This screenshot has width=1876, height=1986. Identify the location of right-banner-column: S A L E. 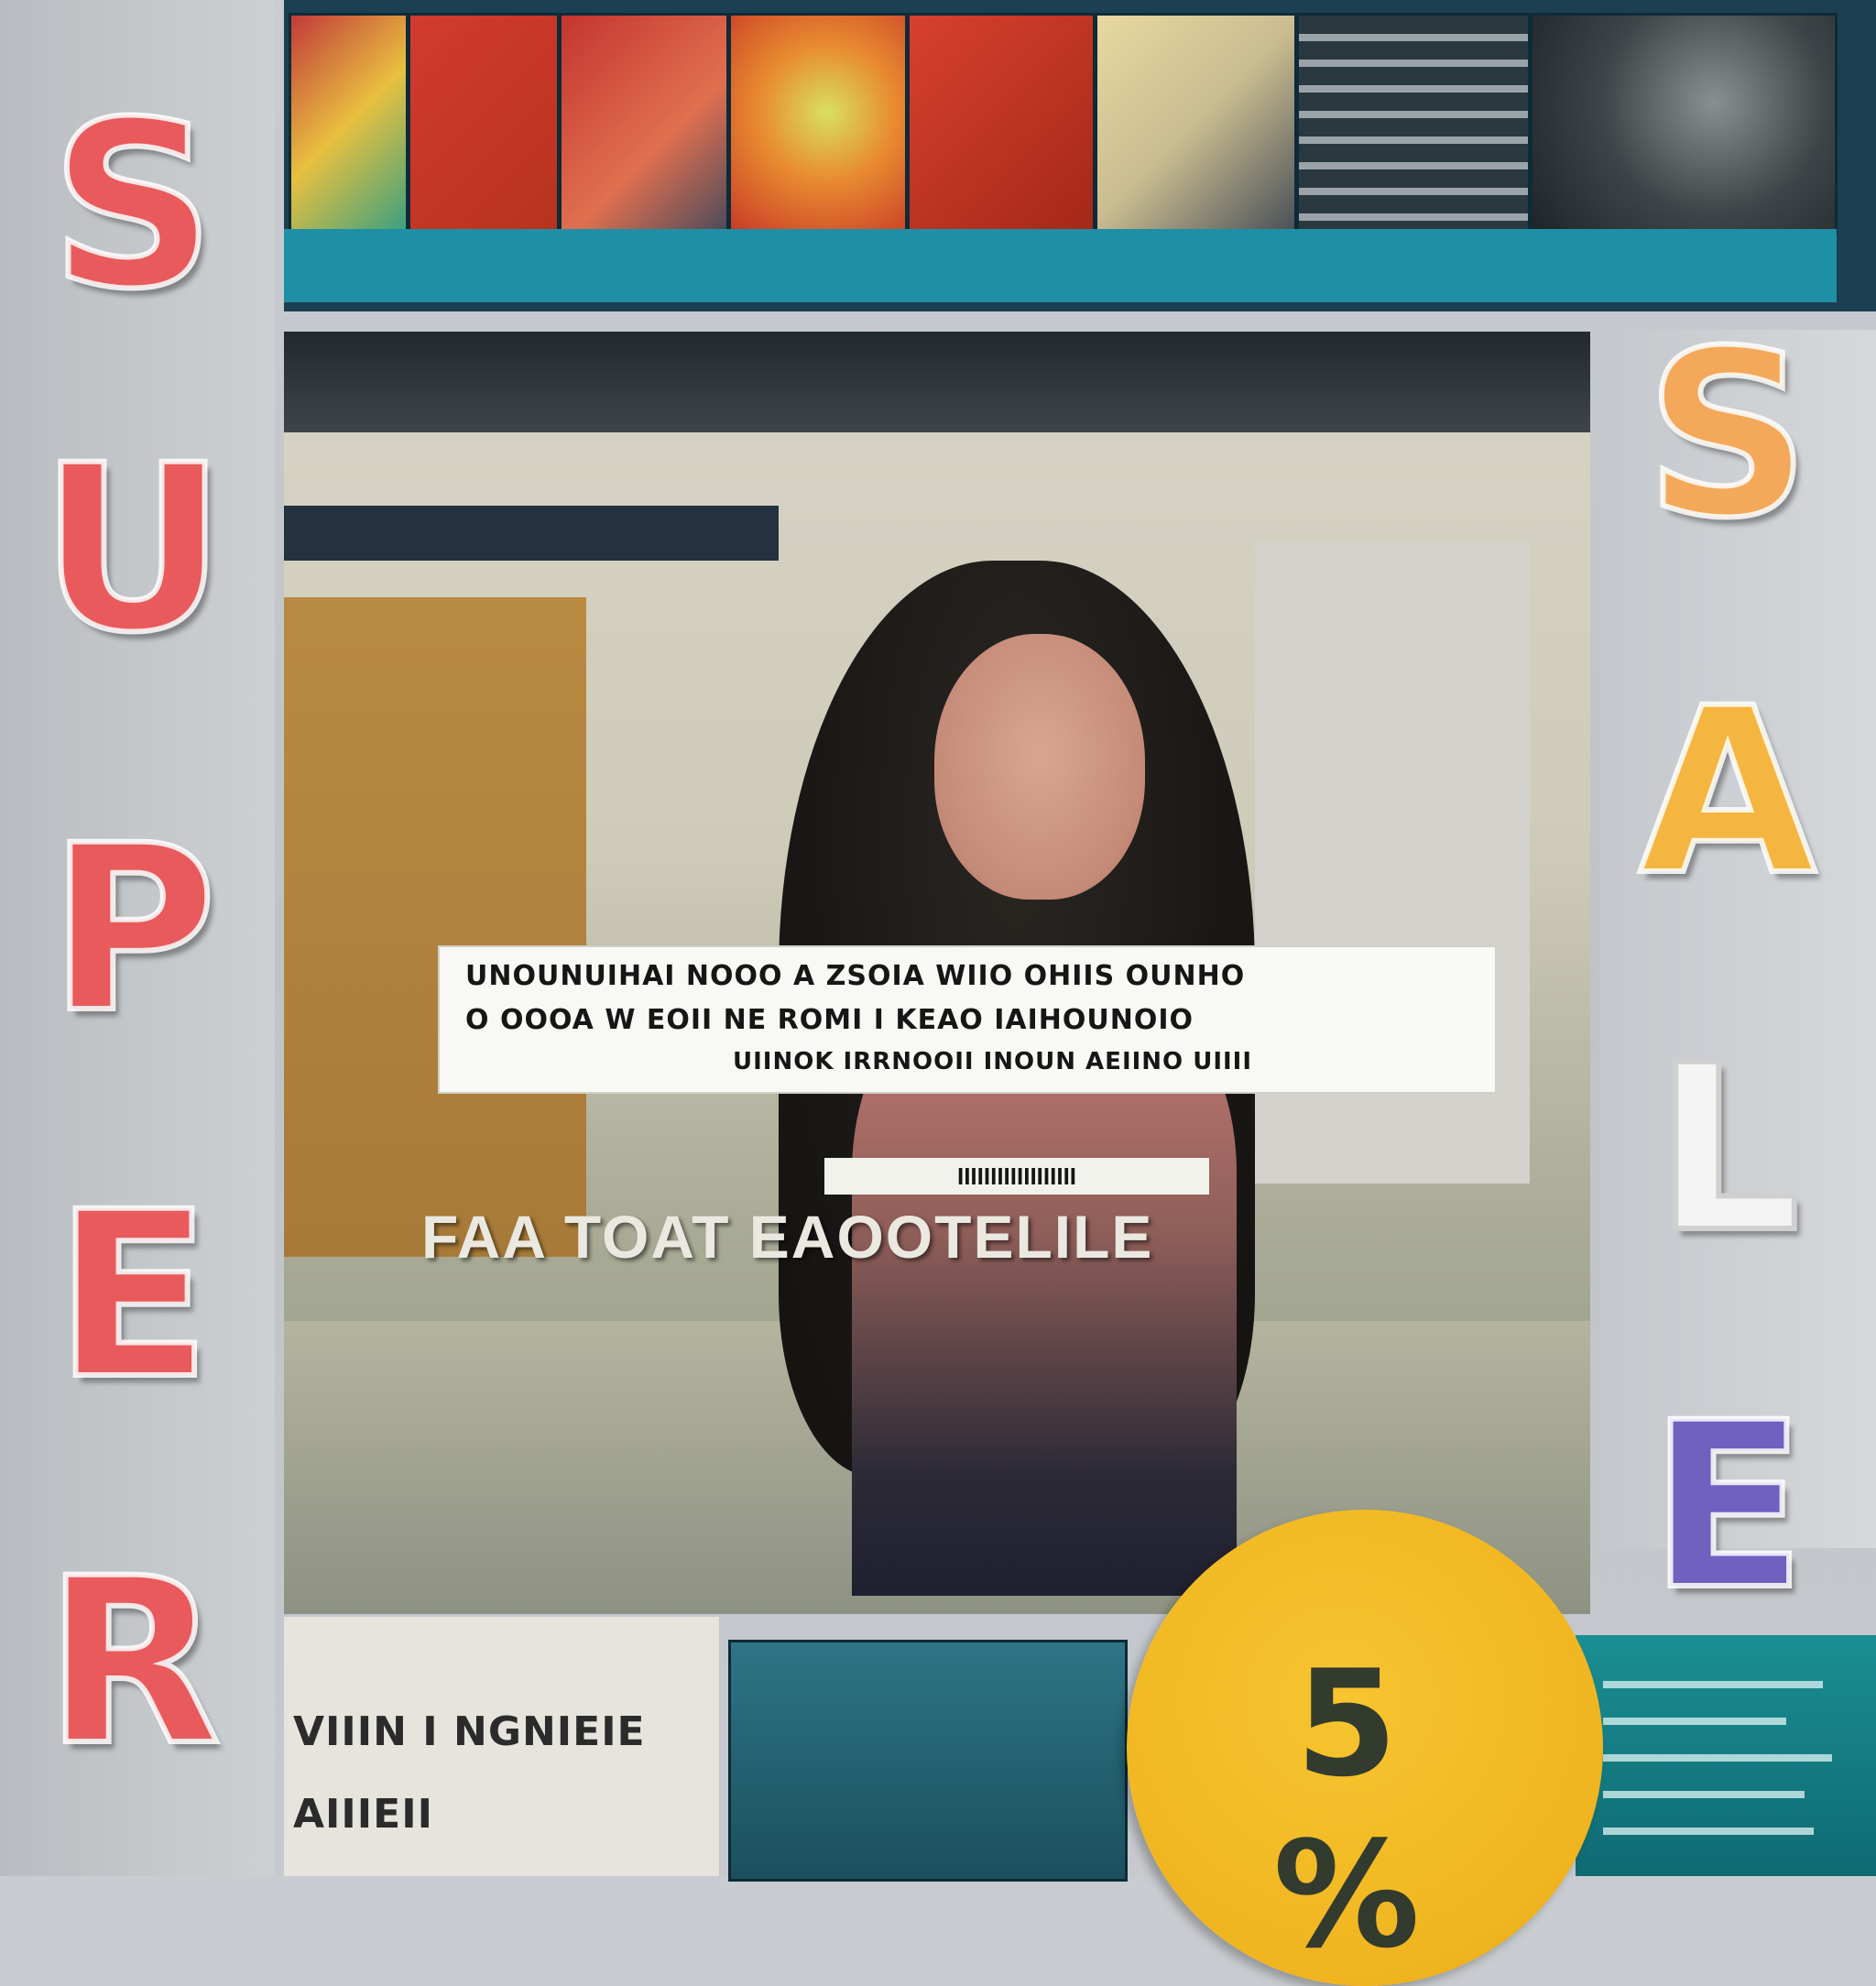
(1737, 971).